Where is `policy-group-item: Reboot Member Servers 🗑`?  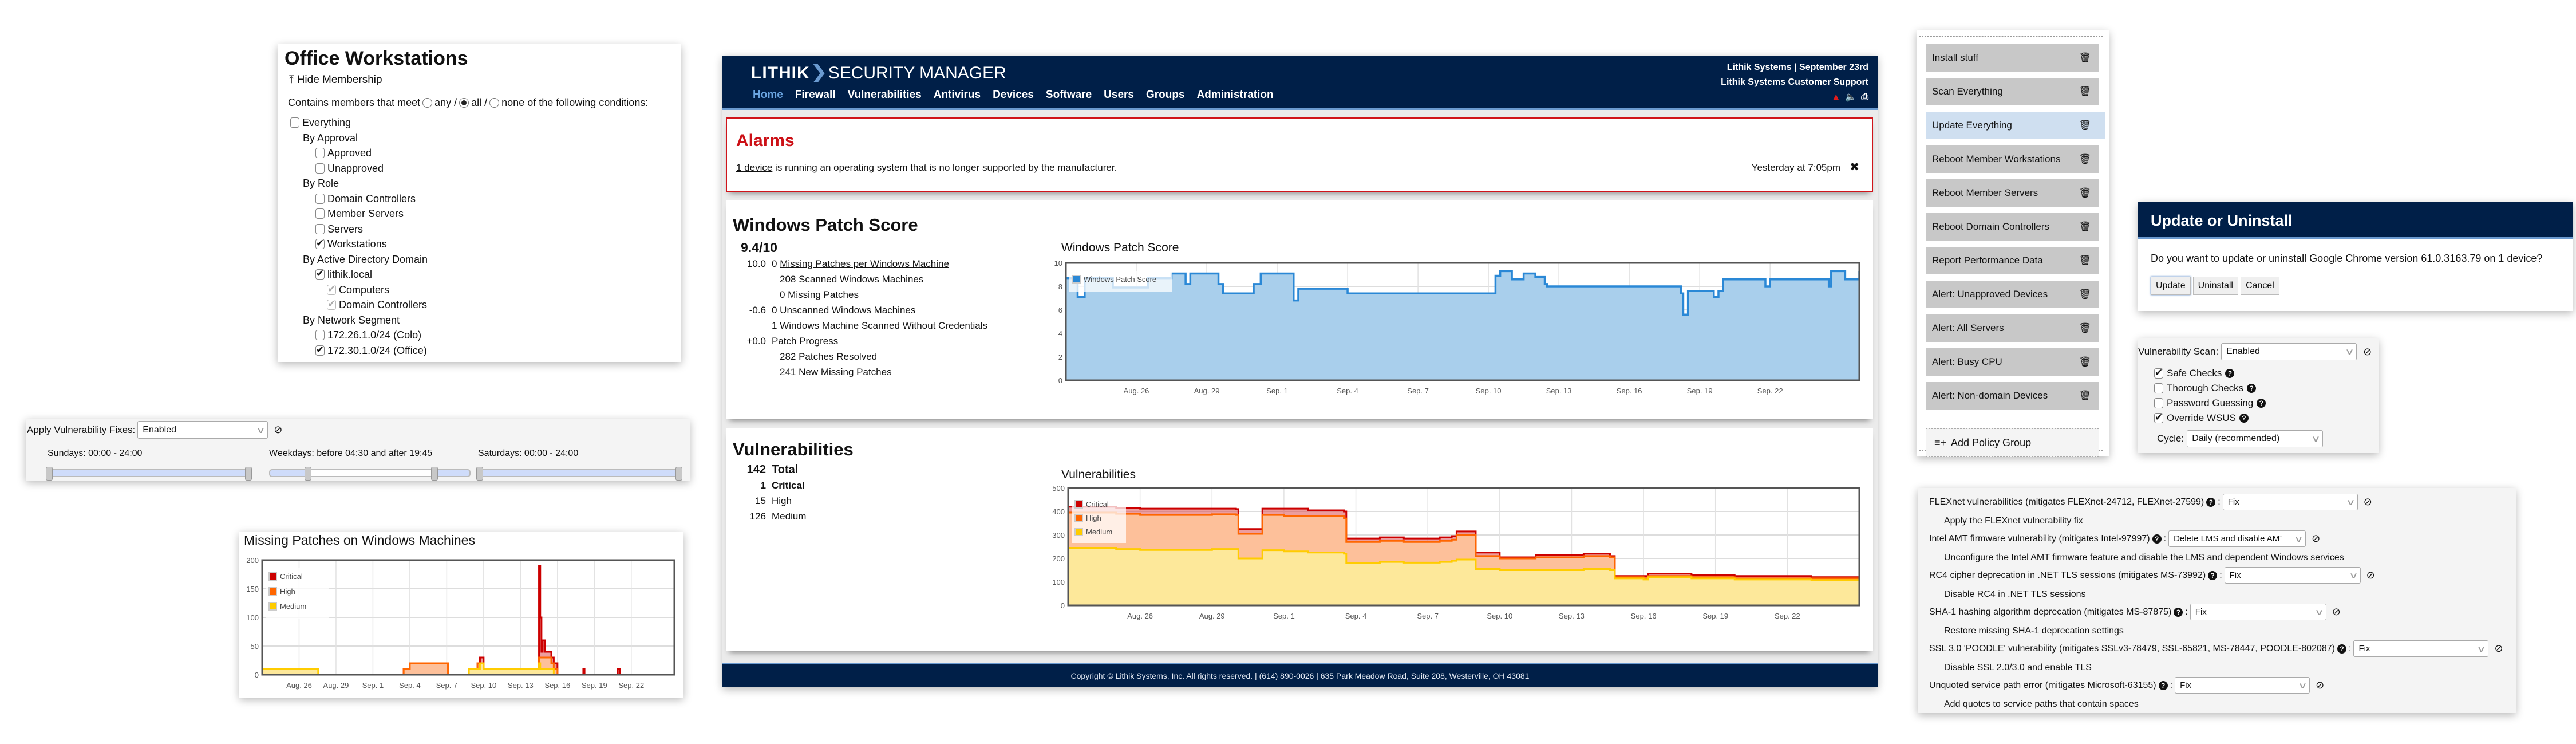 policy-group-item: Reboot Member Servers 🗑 is located at coordinates (2012, 193).